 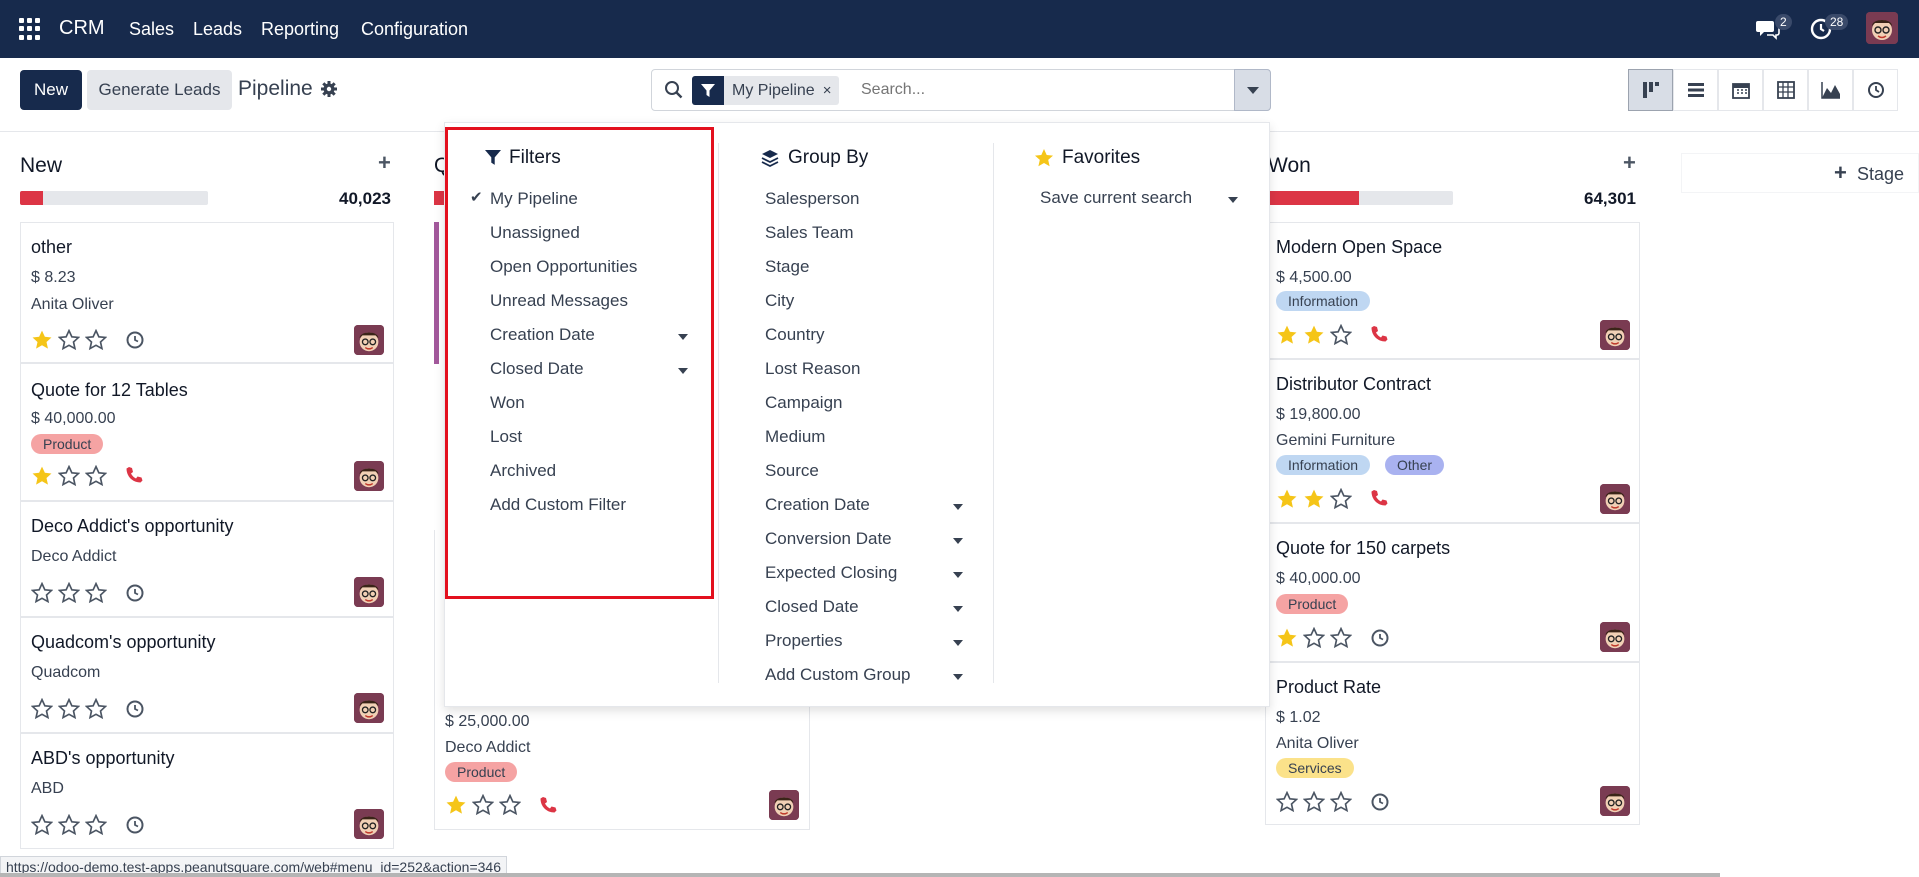 I want to click on search-options-toggle, so click(x=1252, y=90).